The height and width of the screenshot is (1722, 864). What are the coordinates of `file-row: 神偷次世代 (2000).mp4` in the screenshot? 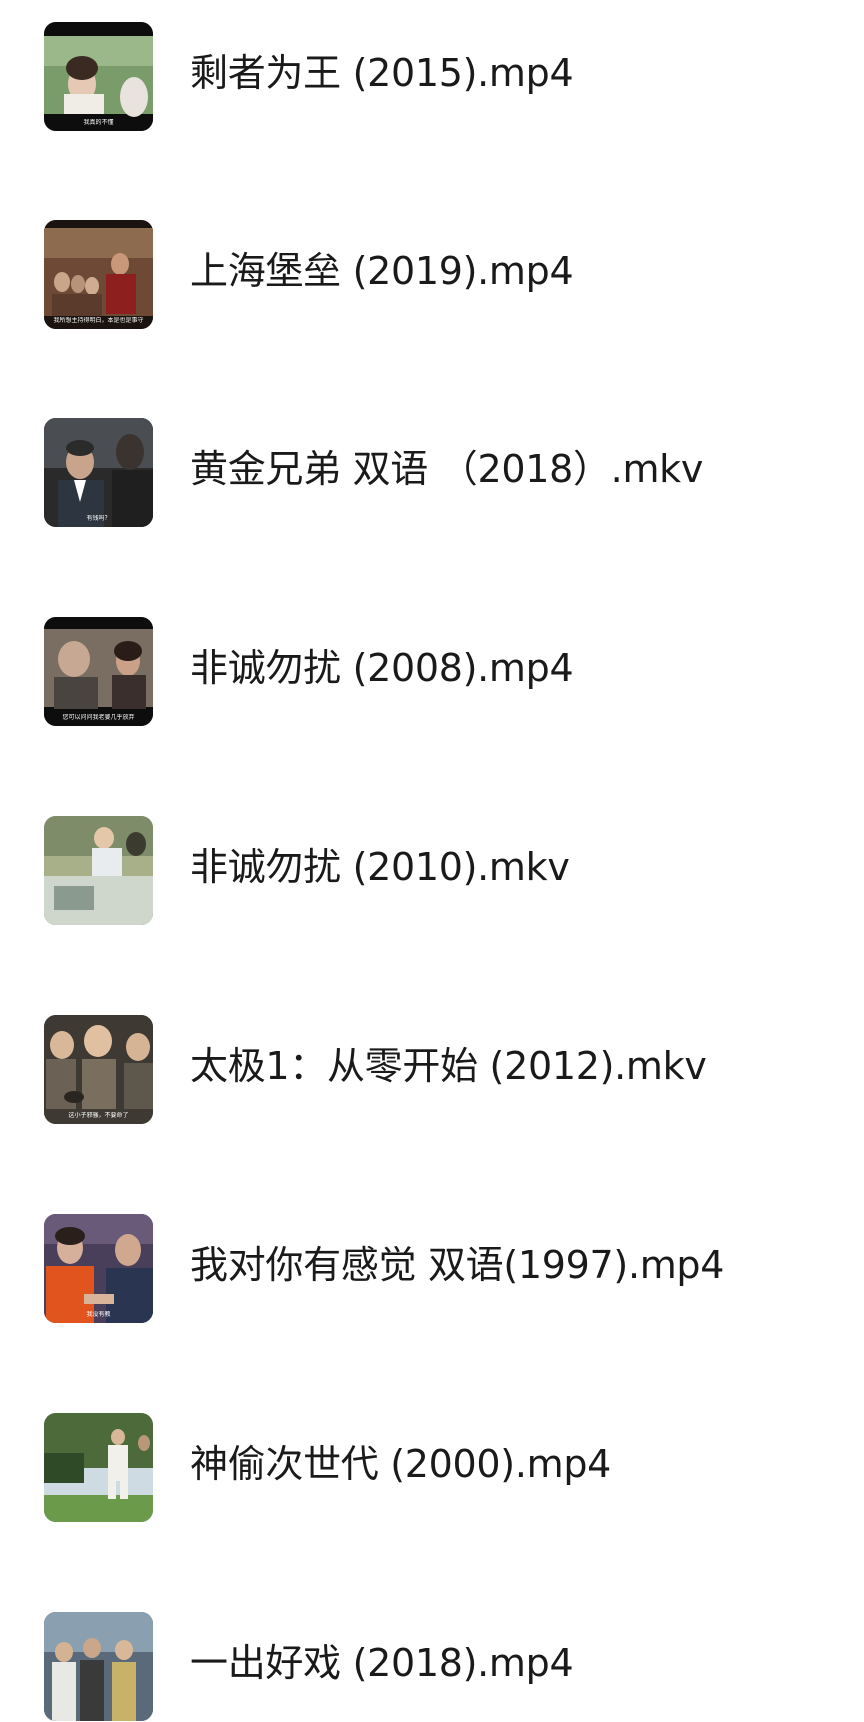 It's located at (432, 1468).